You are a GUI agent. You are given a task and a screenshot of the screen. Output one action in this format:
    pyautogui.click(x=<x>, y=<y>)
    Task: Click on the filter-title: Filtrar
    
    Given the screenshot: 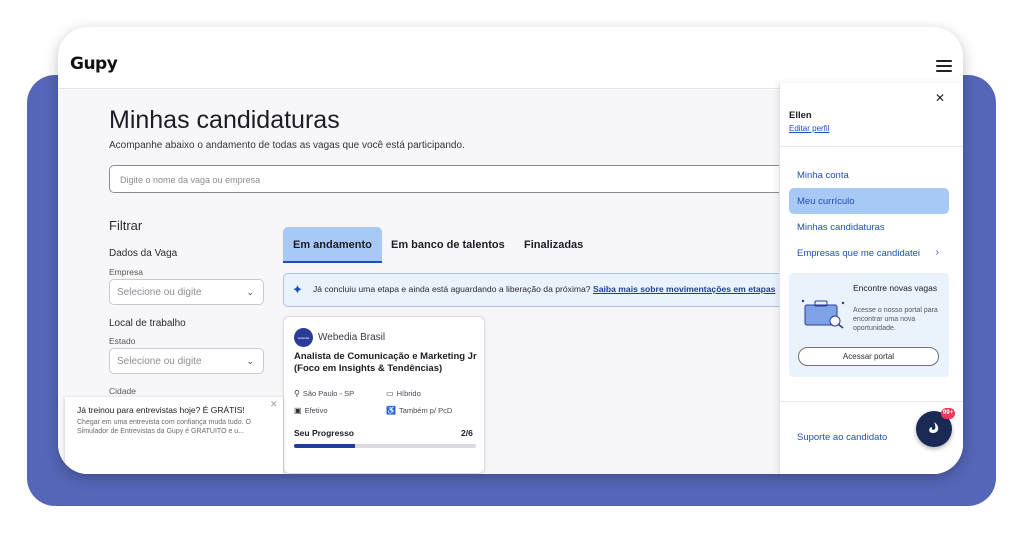 What is the action you would take?
    pyautogui.click(x=126, y=225)
    